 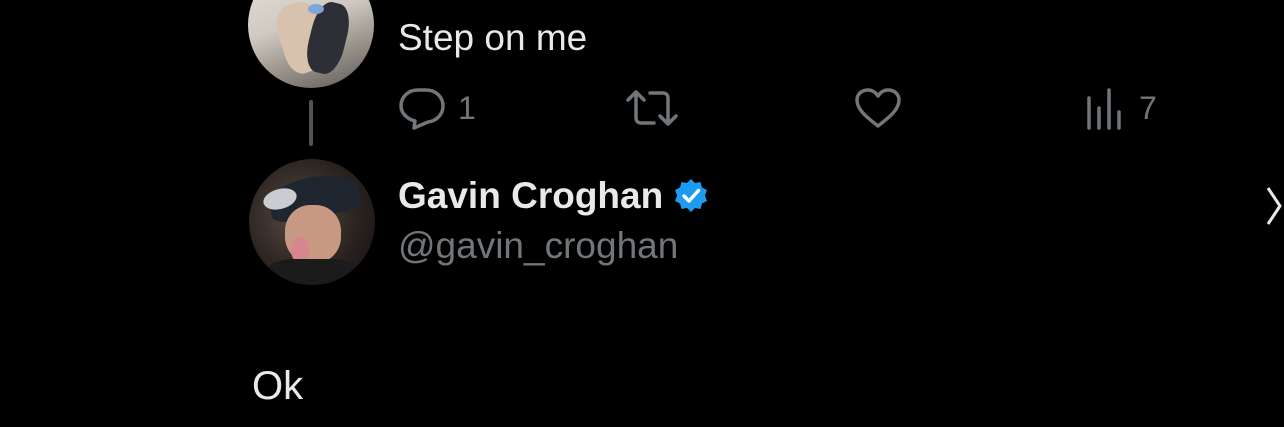 I want to click on verified-badge-icon, so click(x=691, y=196).